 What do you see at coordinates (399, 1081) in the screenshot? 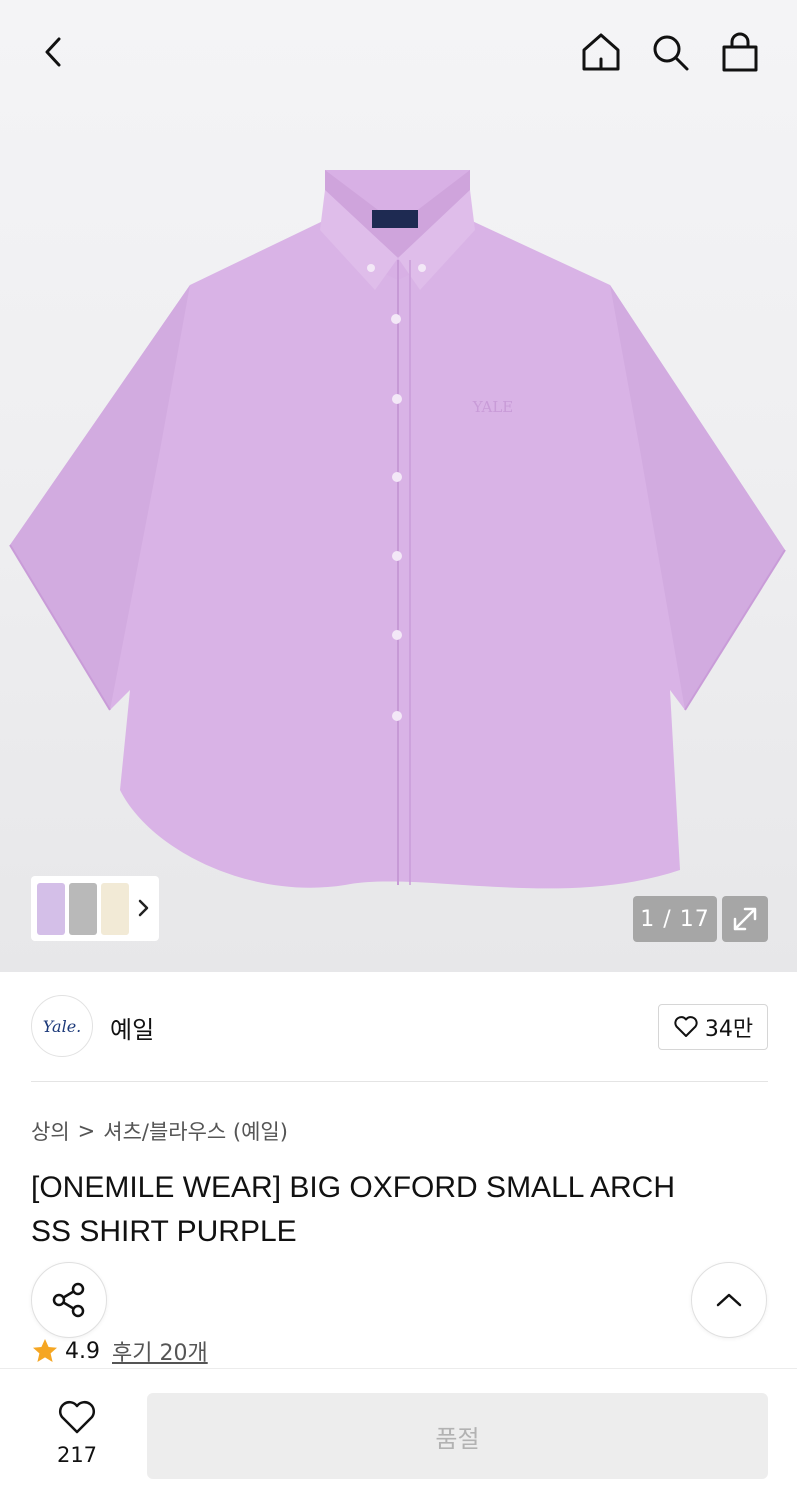
I see `divider` at bounding box center [399, 1081].